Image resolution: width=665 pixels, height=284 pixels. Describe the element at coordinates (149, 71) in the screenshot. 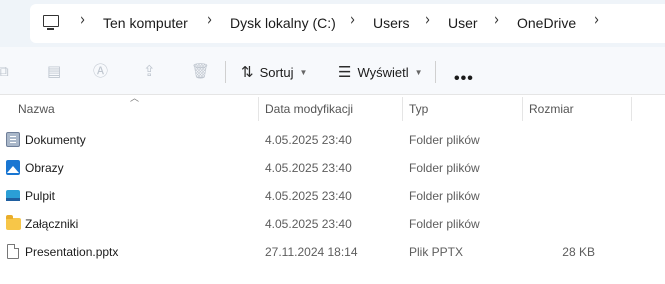

I see `share-icon: ⇪` at that location.